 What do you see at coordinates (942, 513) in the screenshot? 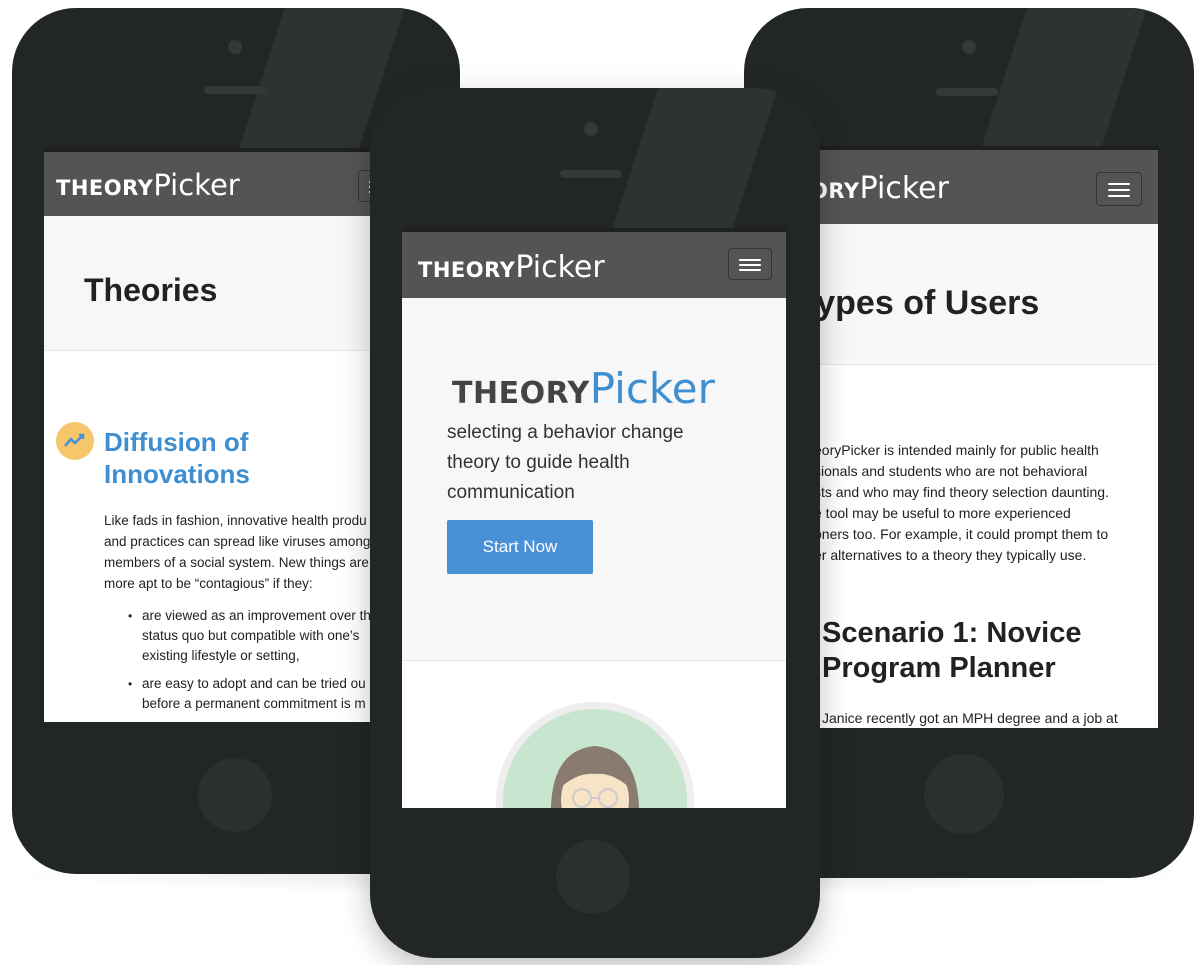
I see `intro-line: e tool may be useful to more experienced` at bounding box center [942, 513].